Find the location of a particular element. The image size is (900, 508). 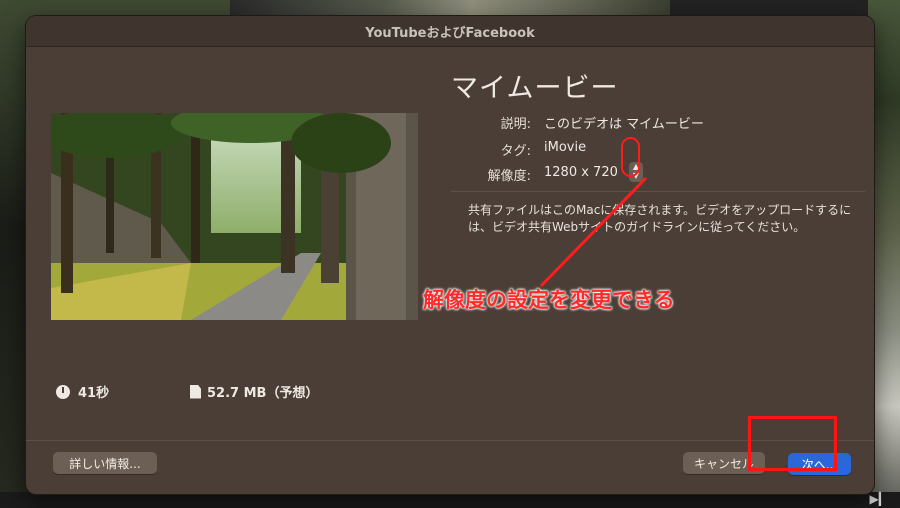

annotation-text: 解像度の設定を変更できる is located at coordinates (549, 300).